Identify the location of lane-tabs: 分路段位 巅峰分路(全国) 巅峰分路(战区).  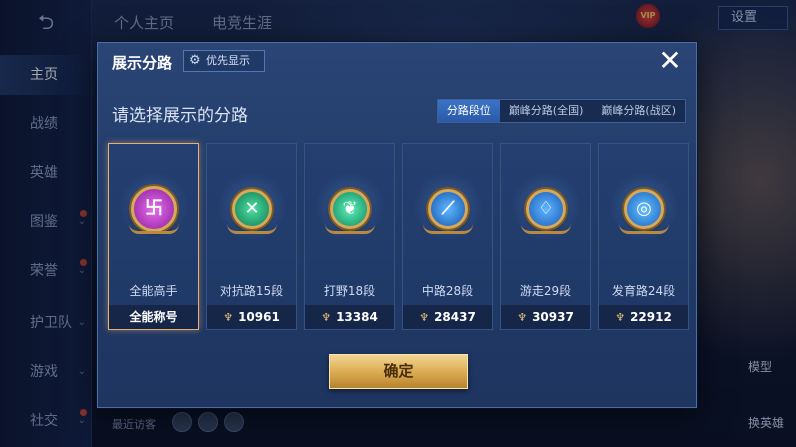
(561, 111).